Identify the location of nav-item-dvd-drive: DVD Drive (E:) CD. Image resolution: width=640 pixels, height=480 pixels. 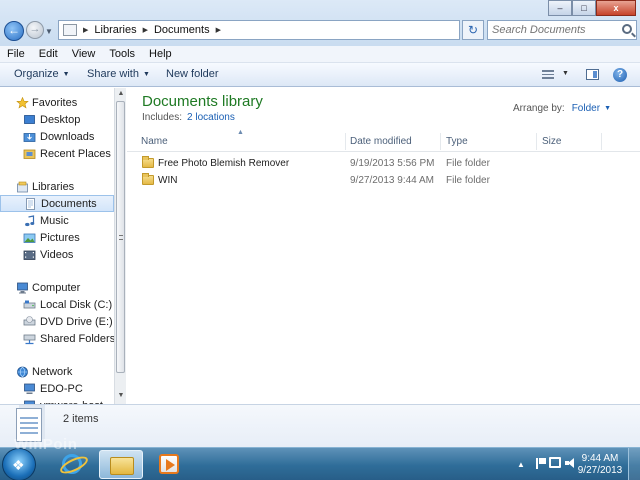
(57, 321).